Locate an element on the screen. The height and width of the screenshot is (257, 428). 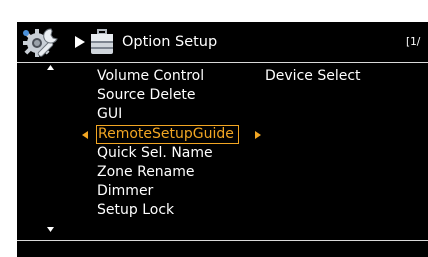
triangle-up-icon is located at coordinates (50, 67).